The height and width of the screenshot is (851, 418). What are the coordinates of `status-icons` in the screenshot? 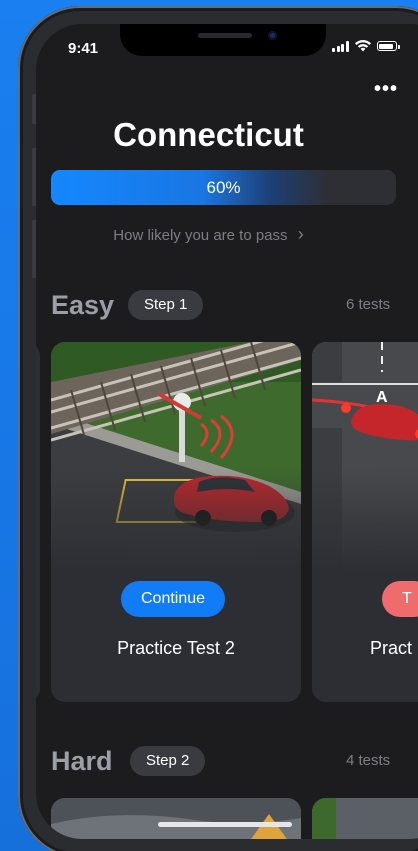 It's located at (366, 46).